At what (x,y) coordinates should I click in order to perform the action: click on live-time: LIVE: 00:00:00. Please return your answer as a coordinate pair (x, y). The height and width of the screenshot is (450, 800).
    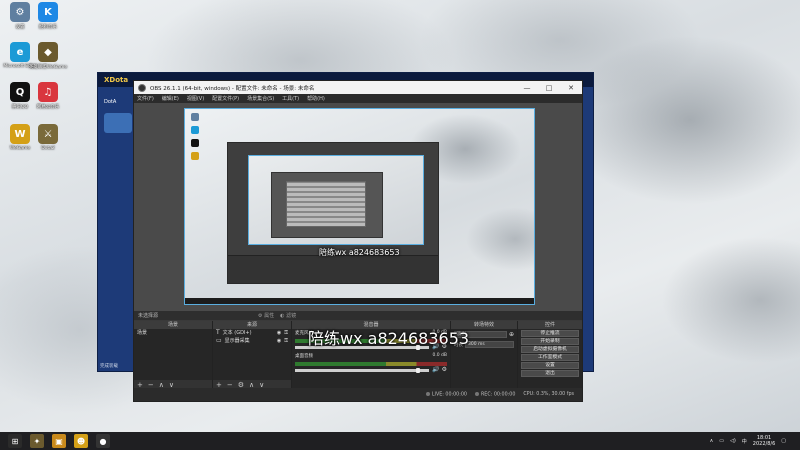
    Looking at the image, I should click on (449, 395).